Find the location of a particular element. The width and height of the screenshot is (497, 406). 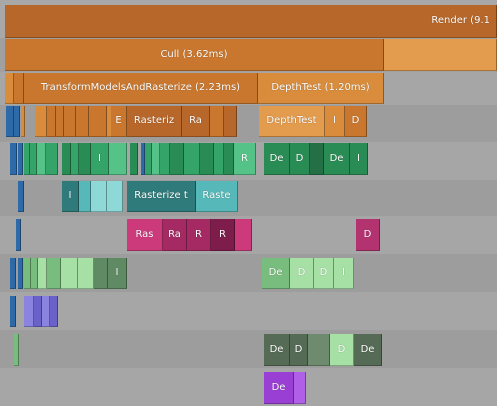

e-bar: E is located at coordinates (119, 121).